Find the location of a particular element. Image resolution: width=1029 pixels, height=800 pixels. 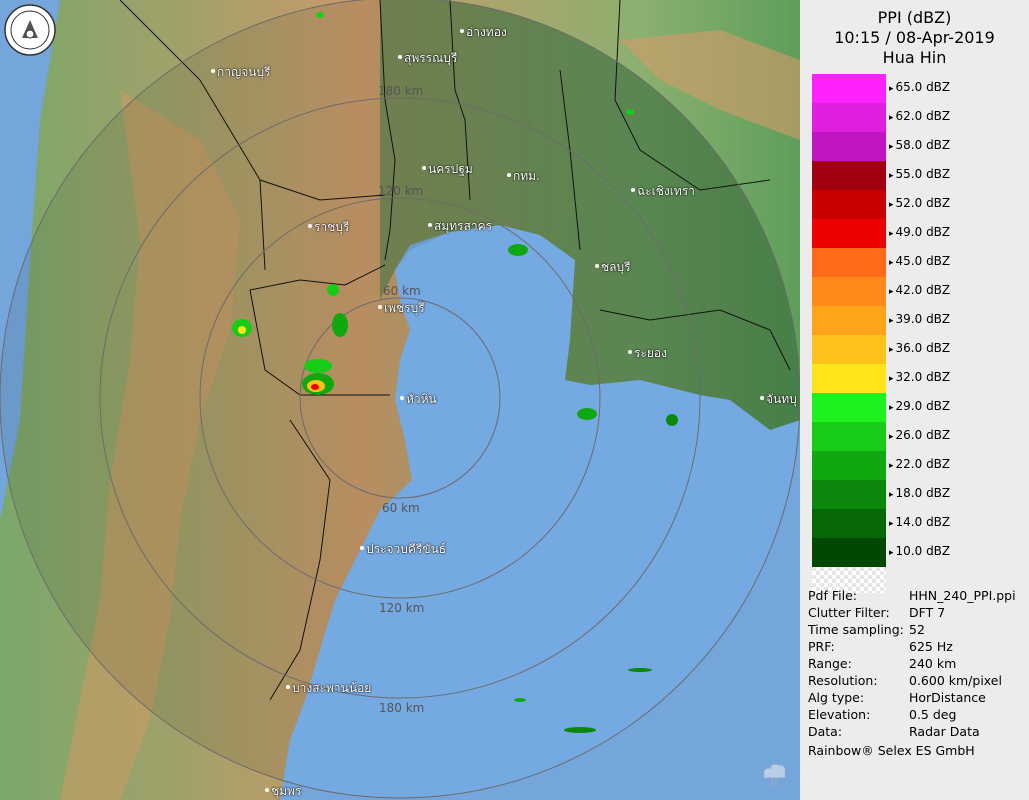

place-suphanburi: สุพรรณบุรี is located at coordinates (431, 58).